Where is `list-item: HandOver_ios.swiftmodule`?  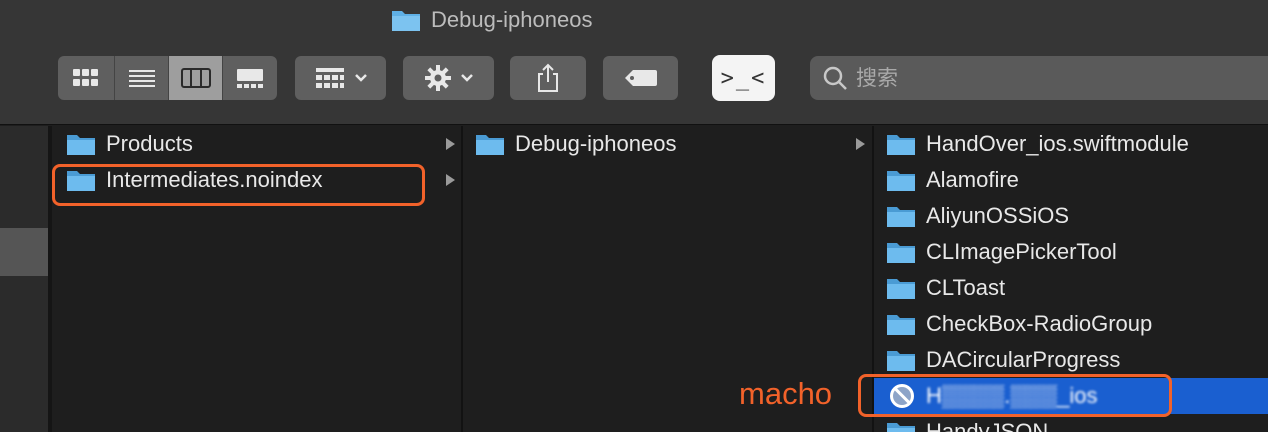
list-item: HandOver_ios.swiftmodule is located at coordinates (1071, 144).